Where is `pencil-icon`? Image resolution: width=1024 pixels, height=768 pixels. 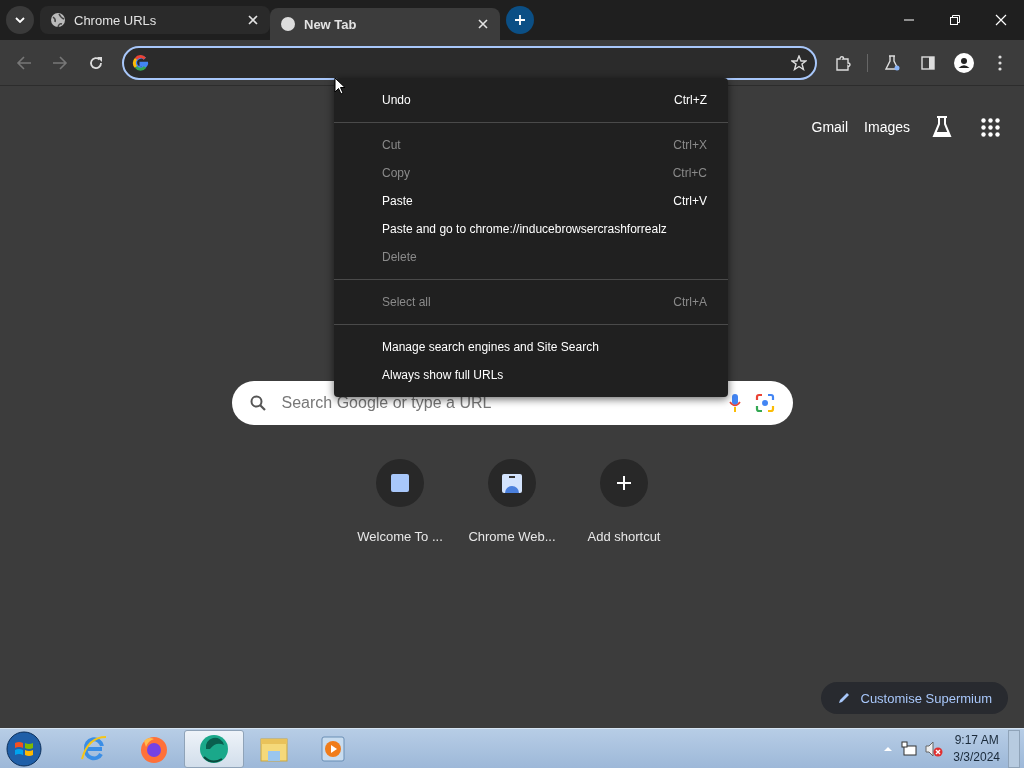 pencil-icon is located at coordinates (843, 698).